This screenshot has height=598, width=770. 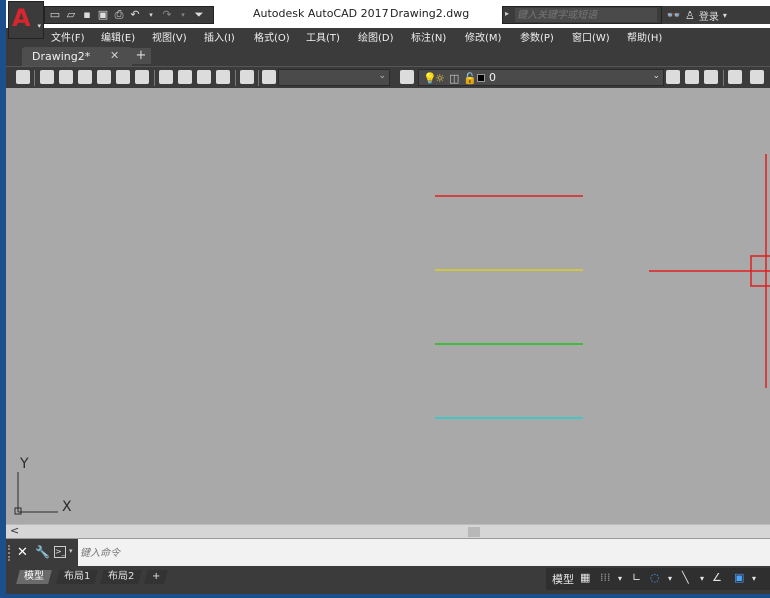 I want to click on top-view-icon, so click(x=47, y=77).